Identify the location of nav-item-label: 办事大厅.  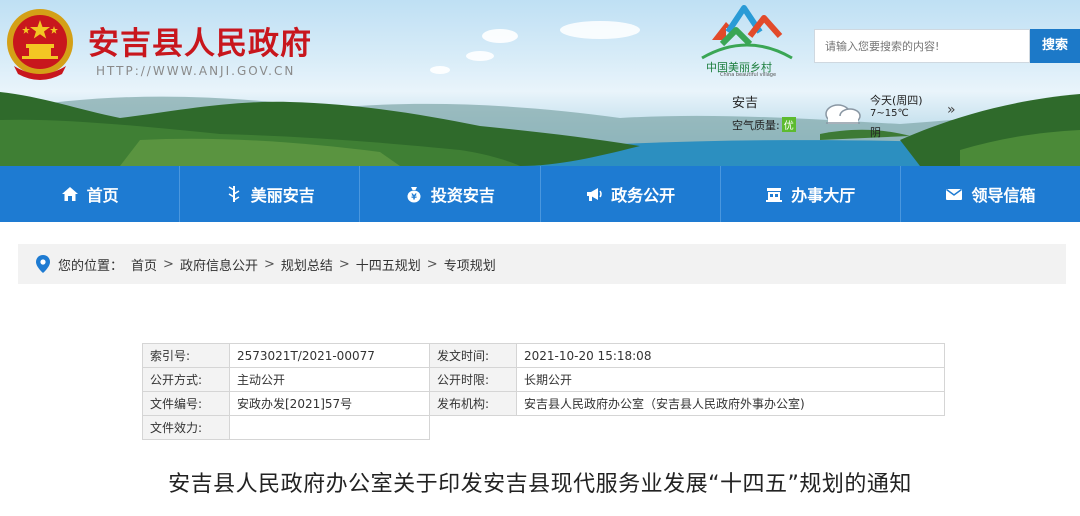
(823, 195).